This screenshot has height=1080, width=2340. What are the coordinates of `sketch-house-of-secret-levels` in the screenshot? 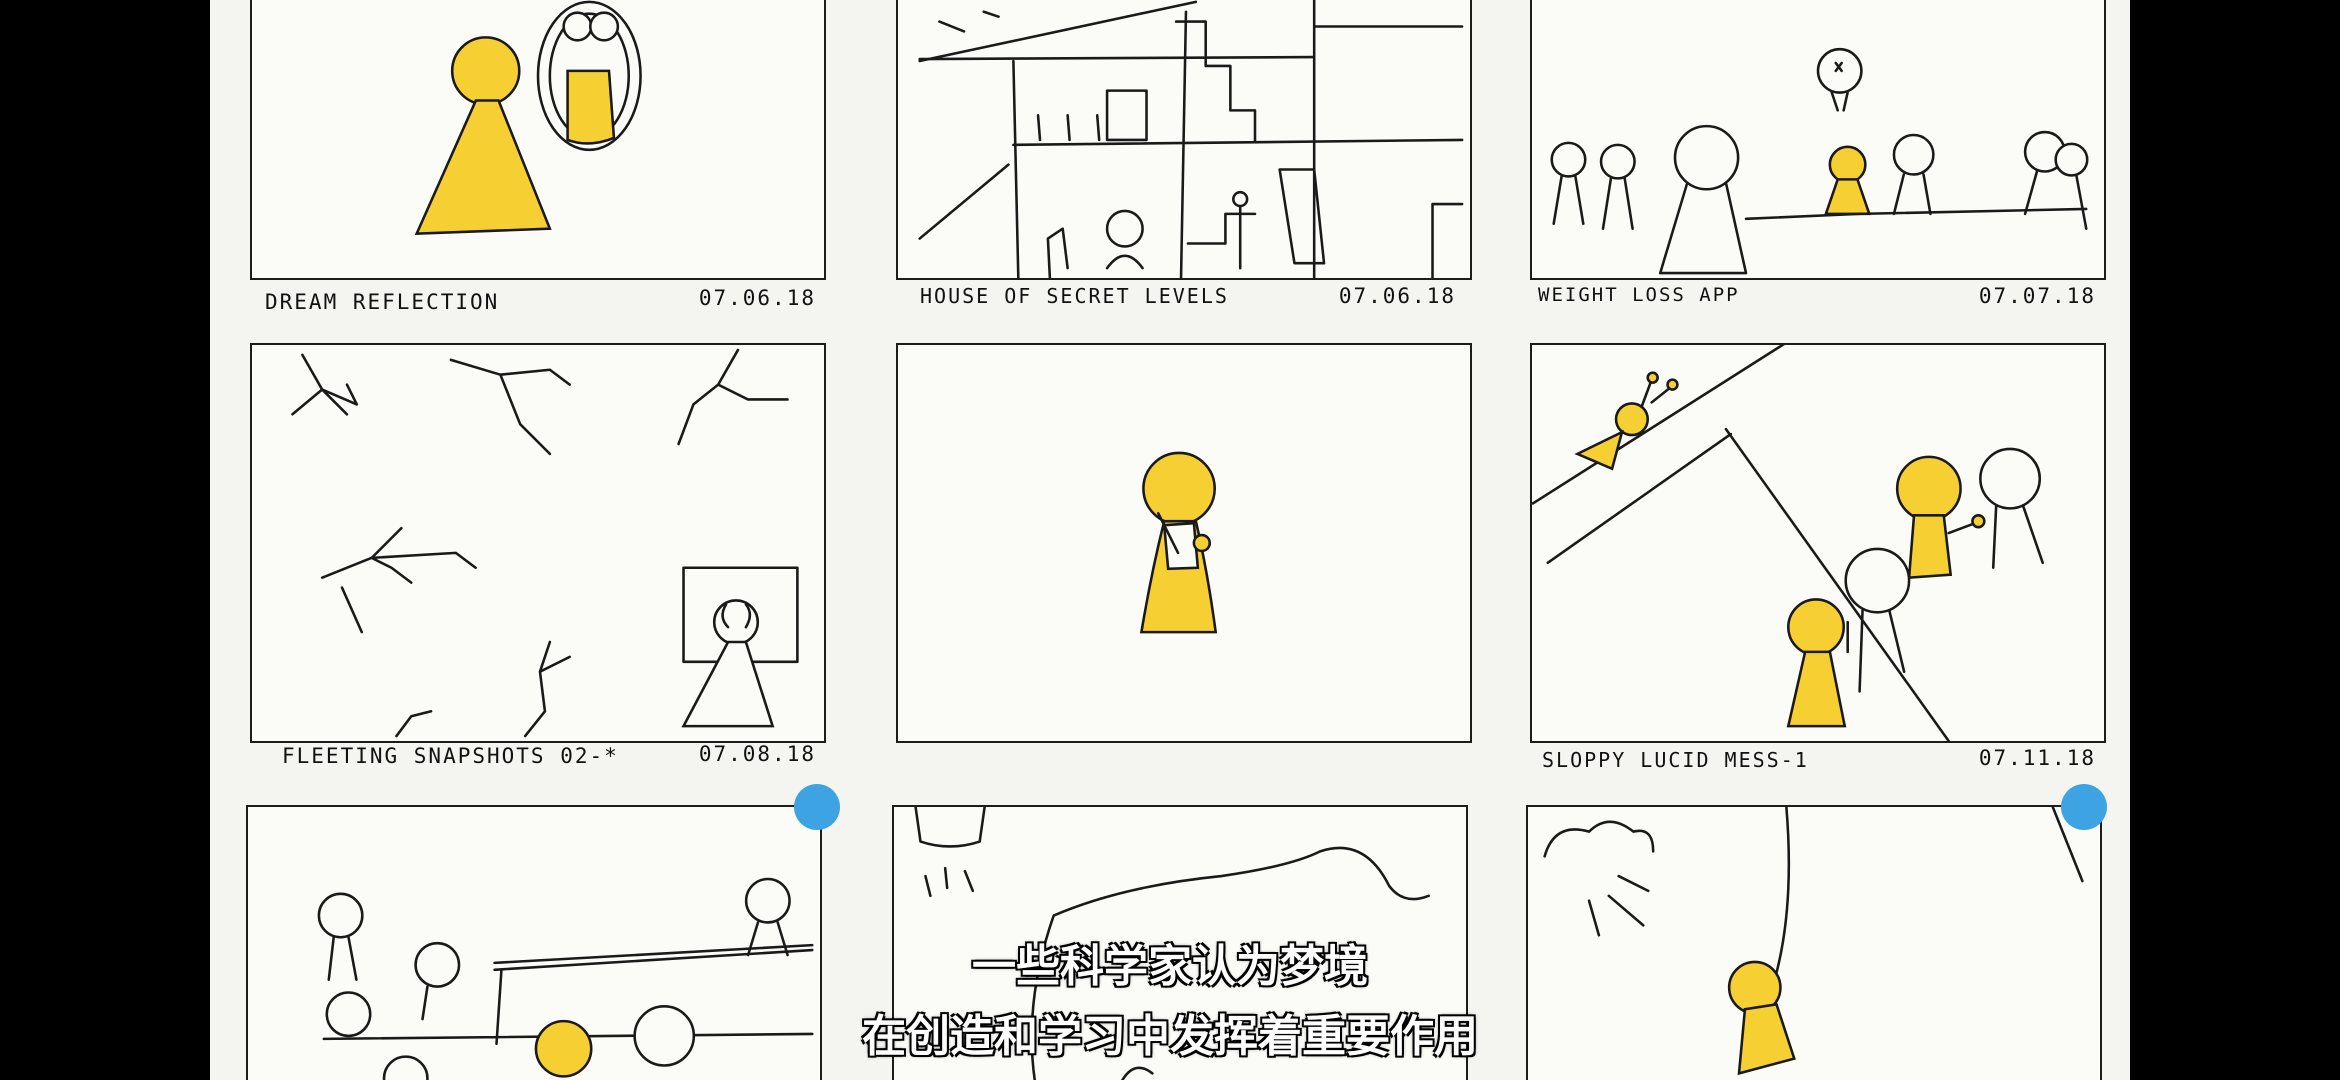 It's located at (1191, 139).